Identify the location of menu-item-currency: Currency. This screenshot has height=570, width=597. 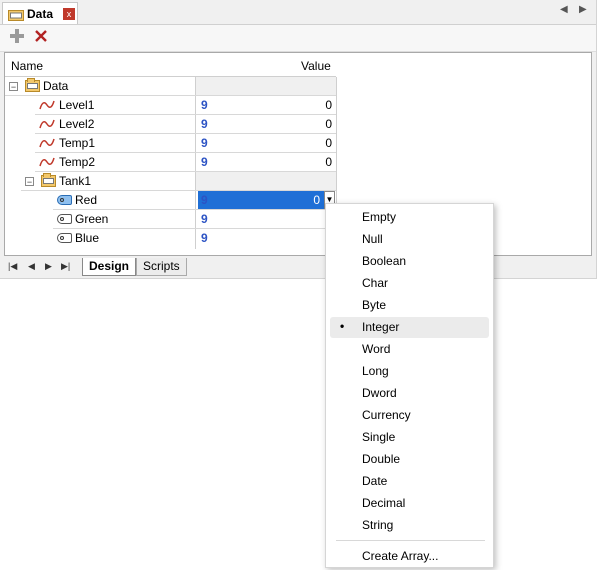
(409, 415).